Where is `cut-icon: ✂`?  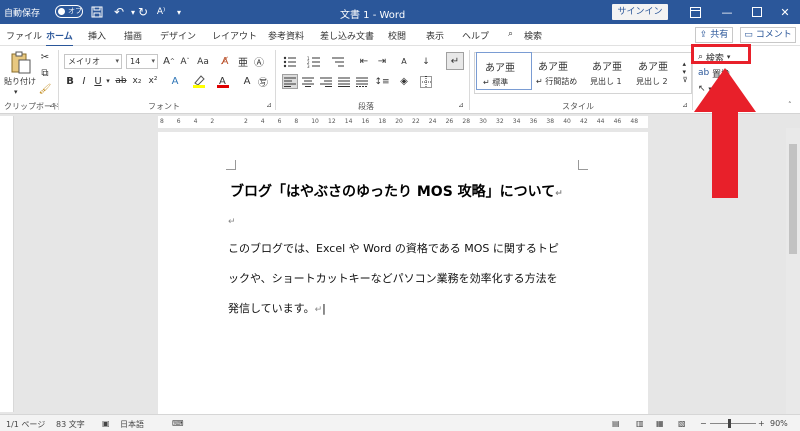
cut-icon: ✂ is located at coordinates (45, 57).